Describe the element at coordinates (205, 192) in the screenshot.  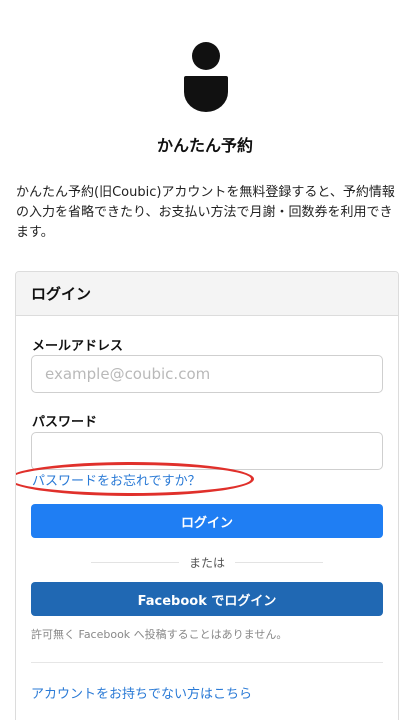
I see `intro-line: かんたん予約(旧Coubic)アカウントを無料登録すると、予約情報` at that location.